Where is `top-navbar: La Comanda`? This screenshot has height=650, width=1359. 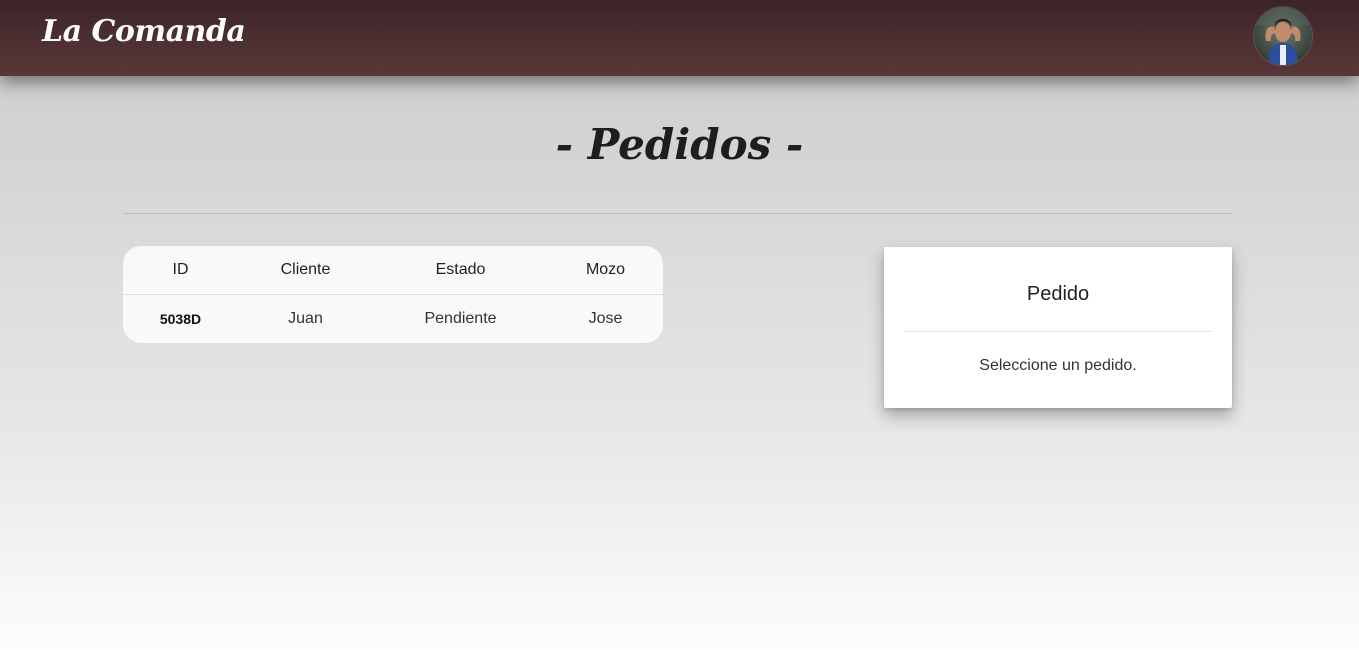
top-navbar: La Comanda is located at coordinates (679, 38).